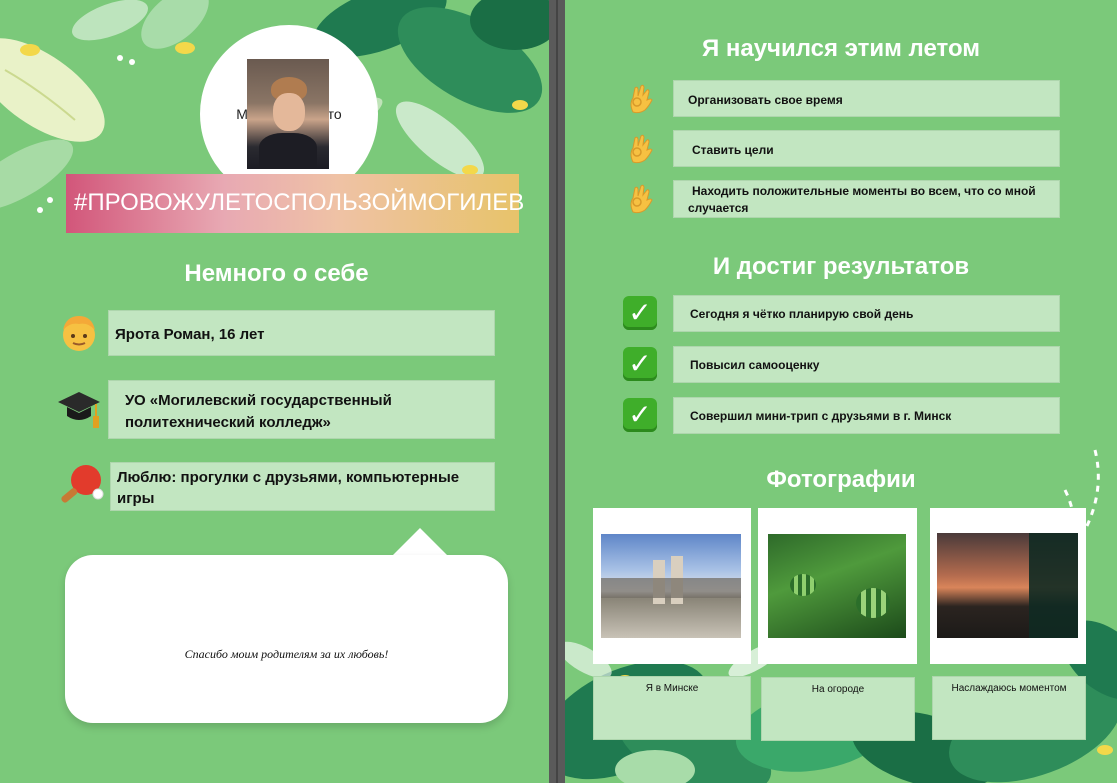 This screenshot has height=783, width=1117. Describe the element at coordinates (672, 708) in the screenshot. I see `photo-caption: Я в Минске` at that location.